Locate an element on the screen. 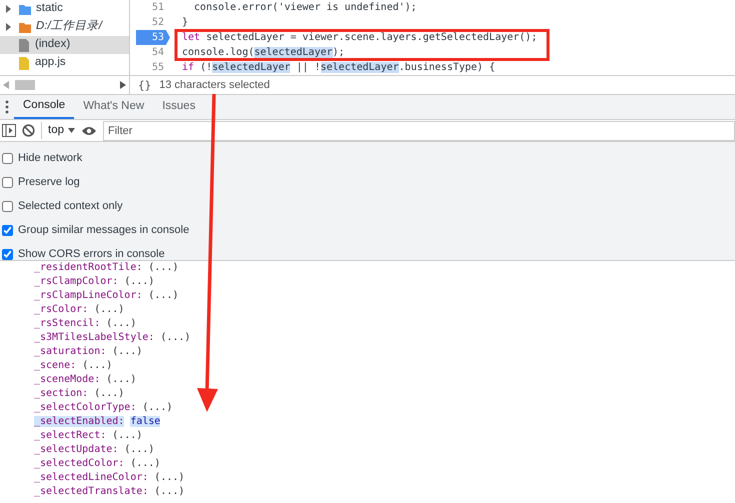  scroll-right-icon is located at coordinates (123, 85).